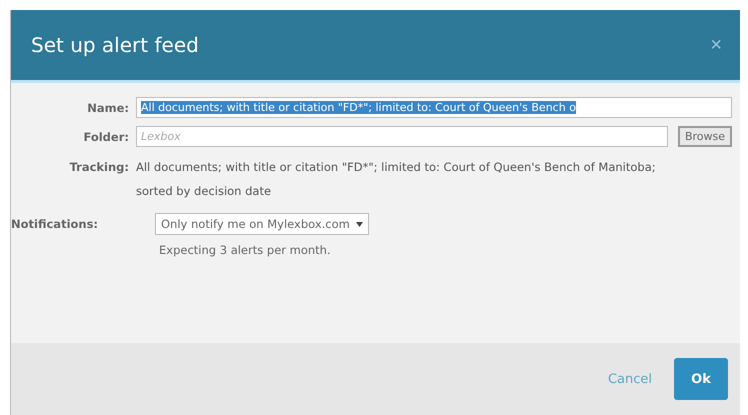 The image size is (748, 415). I want to click on name-field: All documents; with title or citation "FD*"; limited to: Court of Queen's Bench o, so click(434, 107).